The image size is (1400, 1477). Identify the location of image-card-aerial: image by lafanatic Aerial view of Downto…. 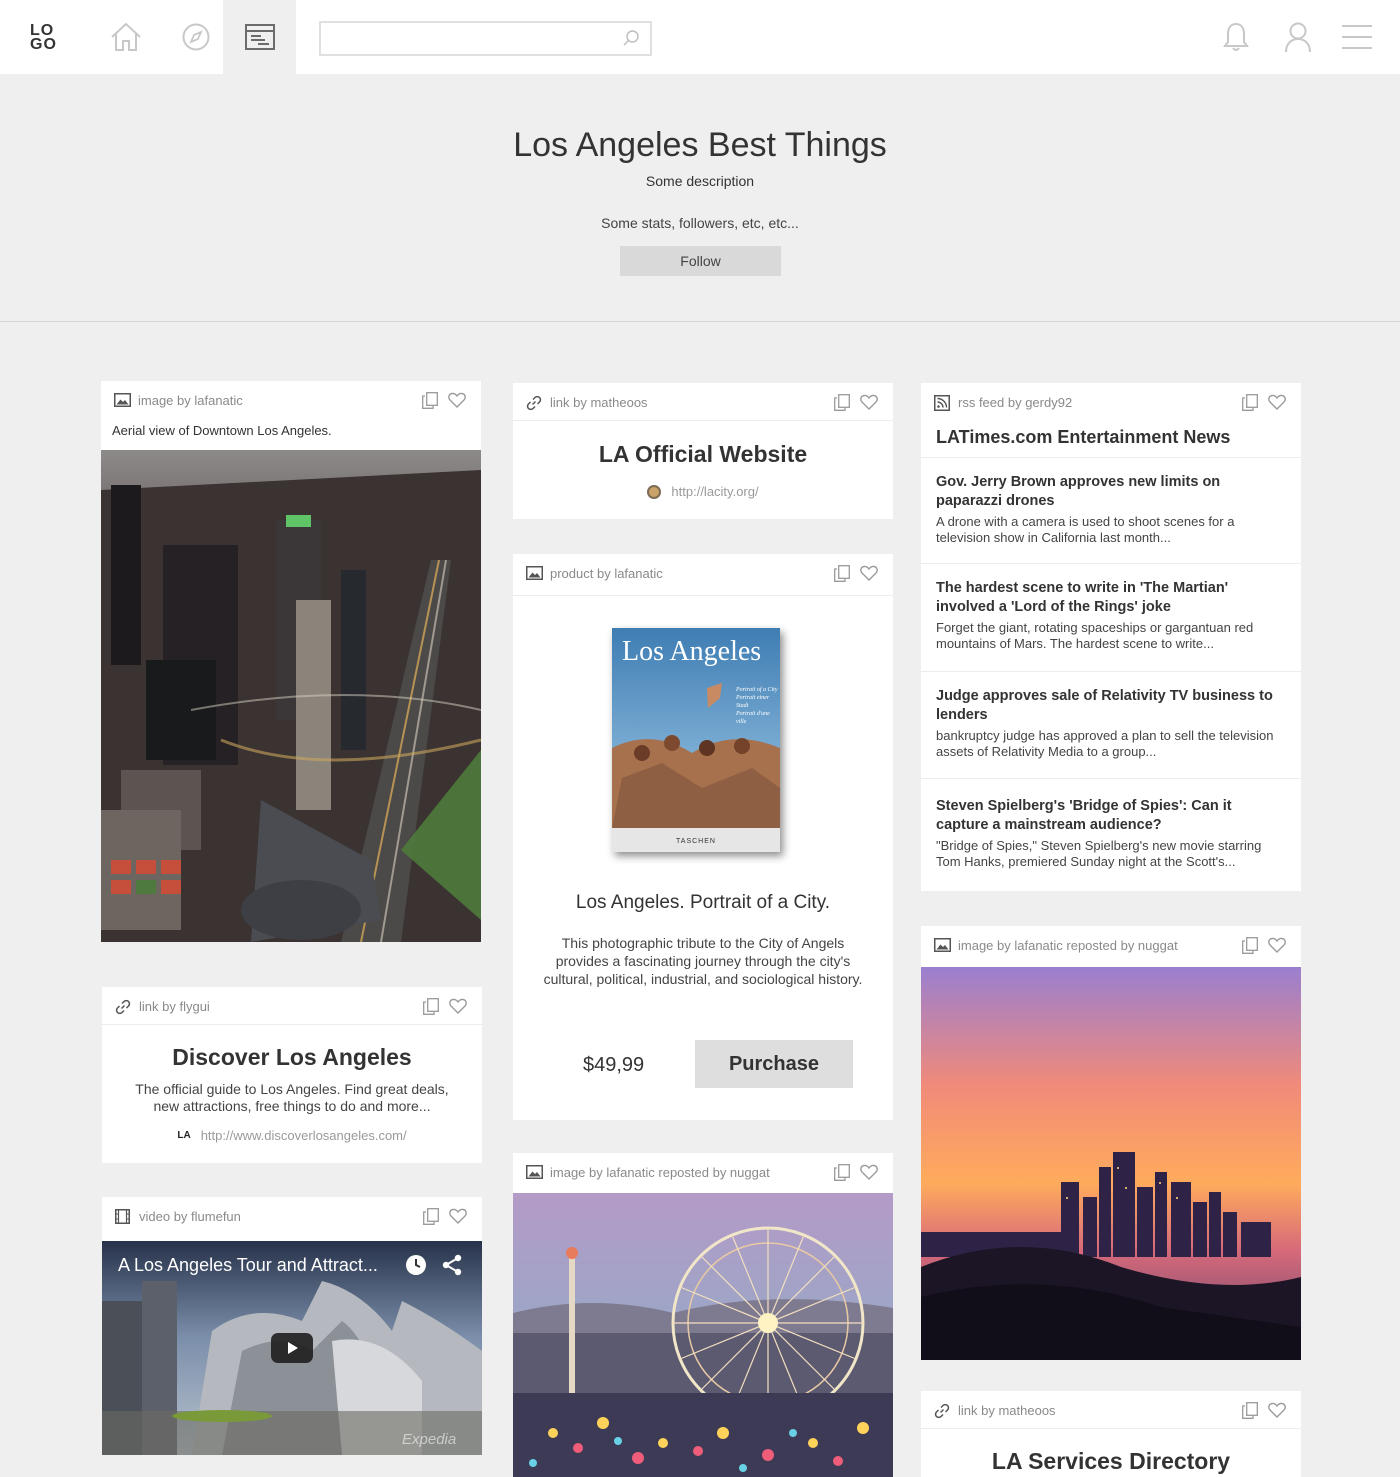
(291, 661).